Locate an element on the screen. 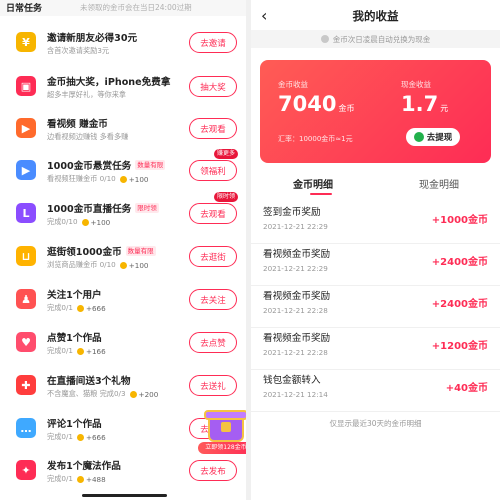 The height and width of the screenshot is (500, 500). task-title-text: 金币抽大奖，iPhone免费拿 is located at coordinates (109, 82).